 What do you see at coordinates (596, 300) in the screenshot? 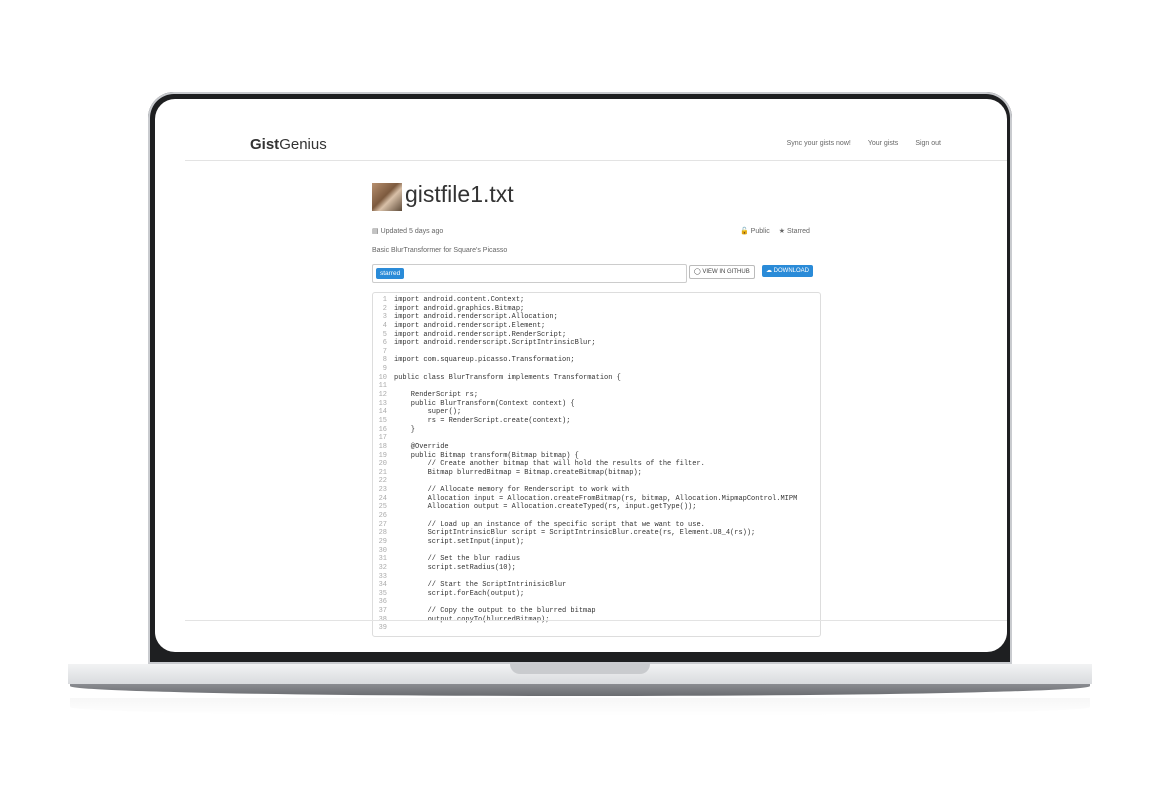
I see `code-line: 1 import android.content.Context;` at bounding box center [596, 300].